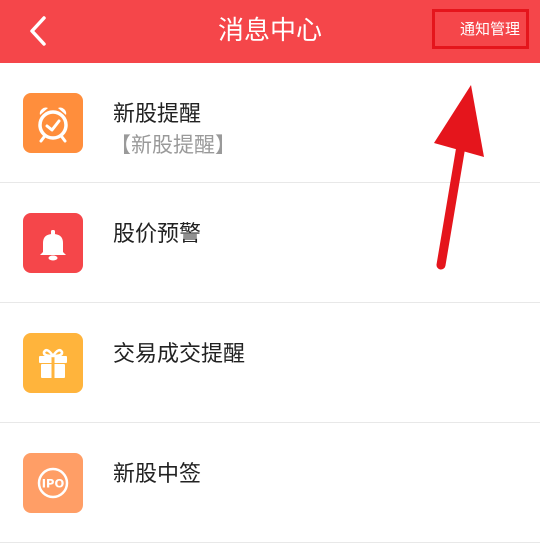  Describe the element at coordinates (157, 114) in the screenshot. I see `item-title: 新股提醒` at that location.